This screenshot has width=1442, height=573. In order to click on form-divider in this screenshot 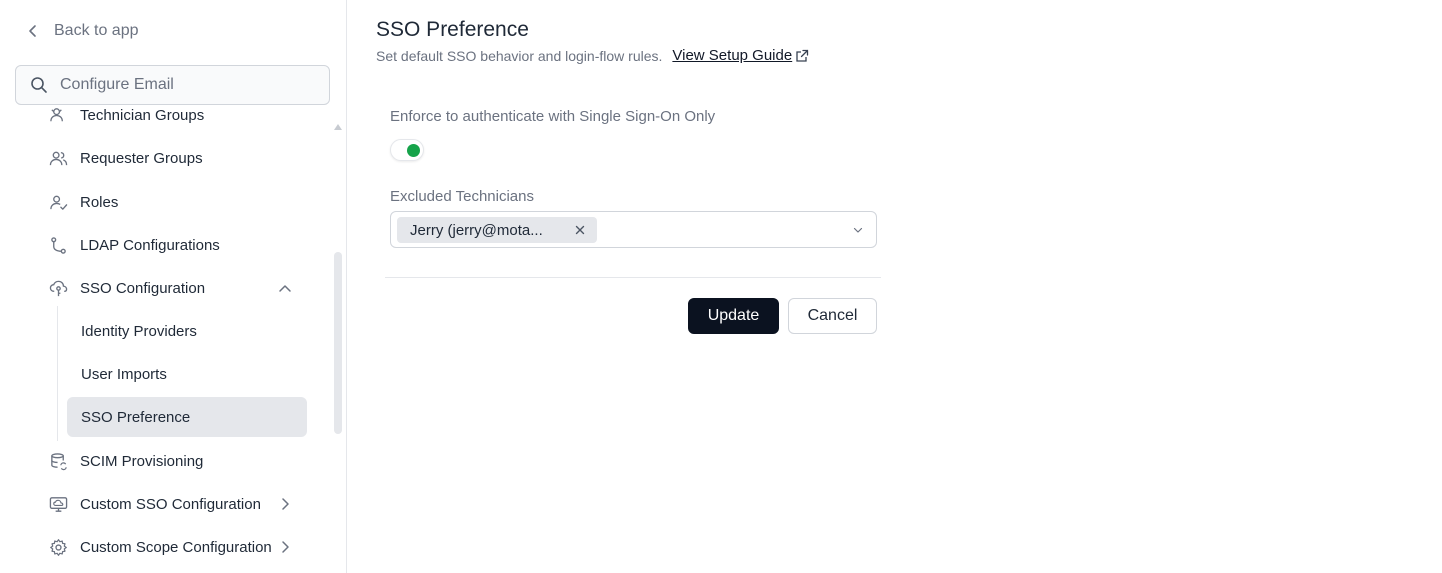, I will do `click(633, 277)`.